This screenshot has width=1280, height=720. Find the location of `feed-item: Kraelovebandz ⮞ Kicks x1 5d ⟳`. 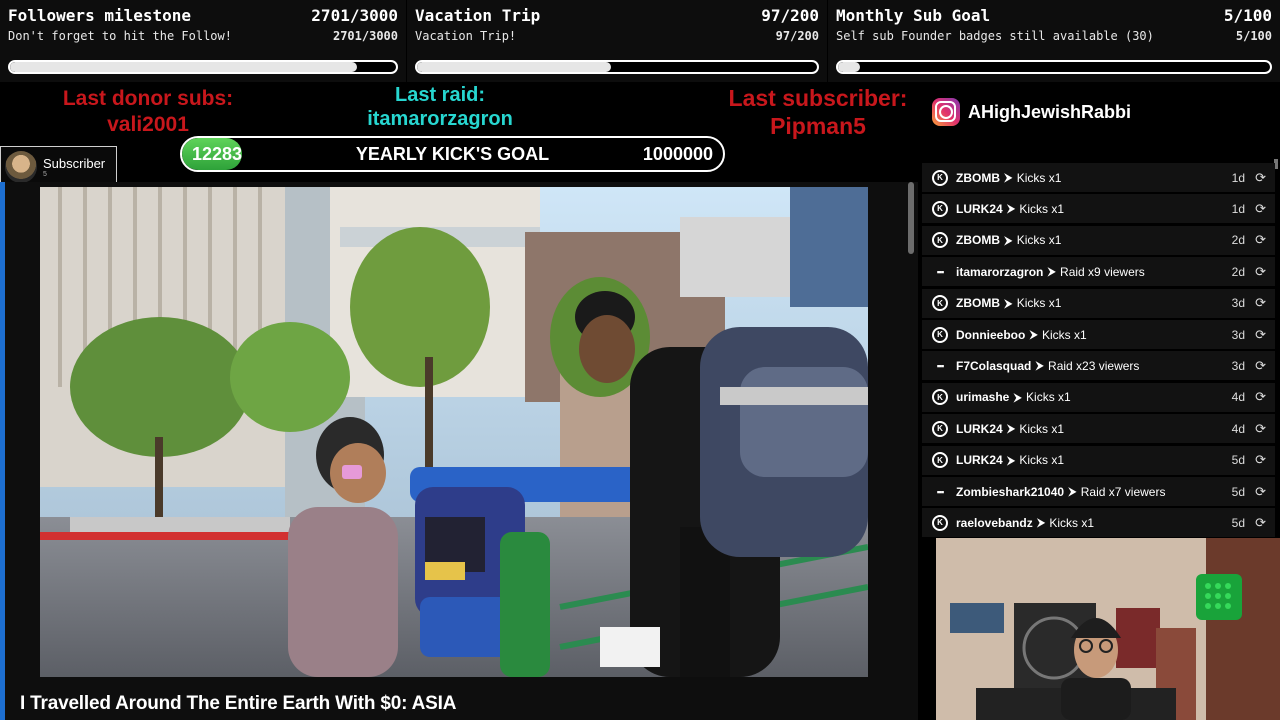

feed-item: Kraelovebandz ⮞ Kicks x1 5d ⟳ is located at coordinates (1098, 522).